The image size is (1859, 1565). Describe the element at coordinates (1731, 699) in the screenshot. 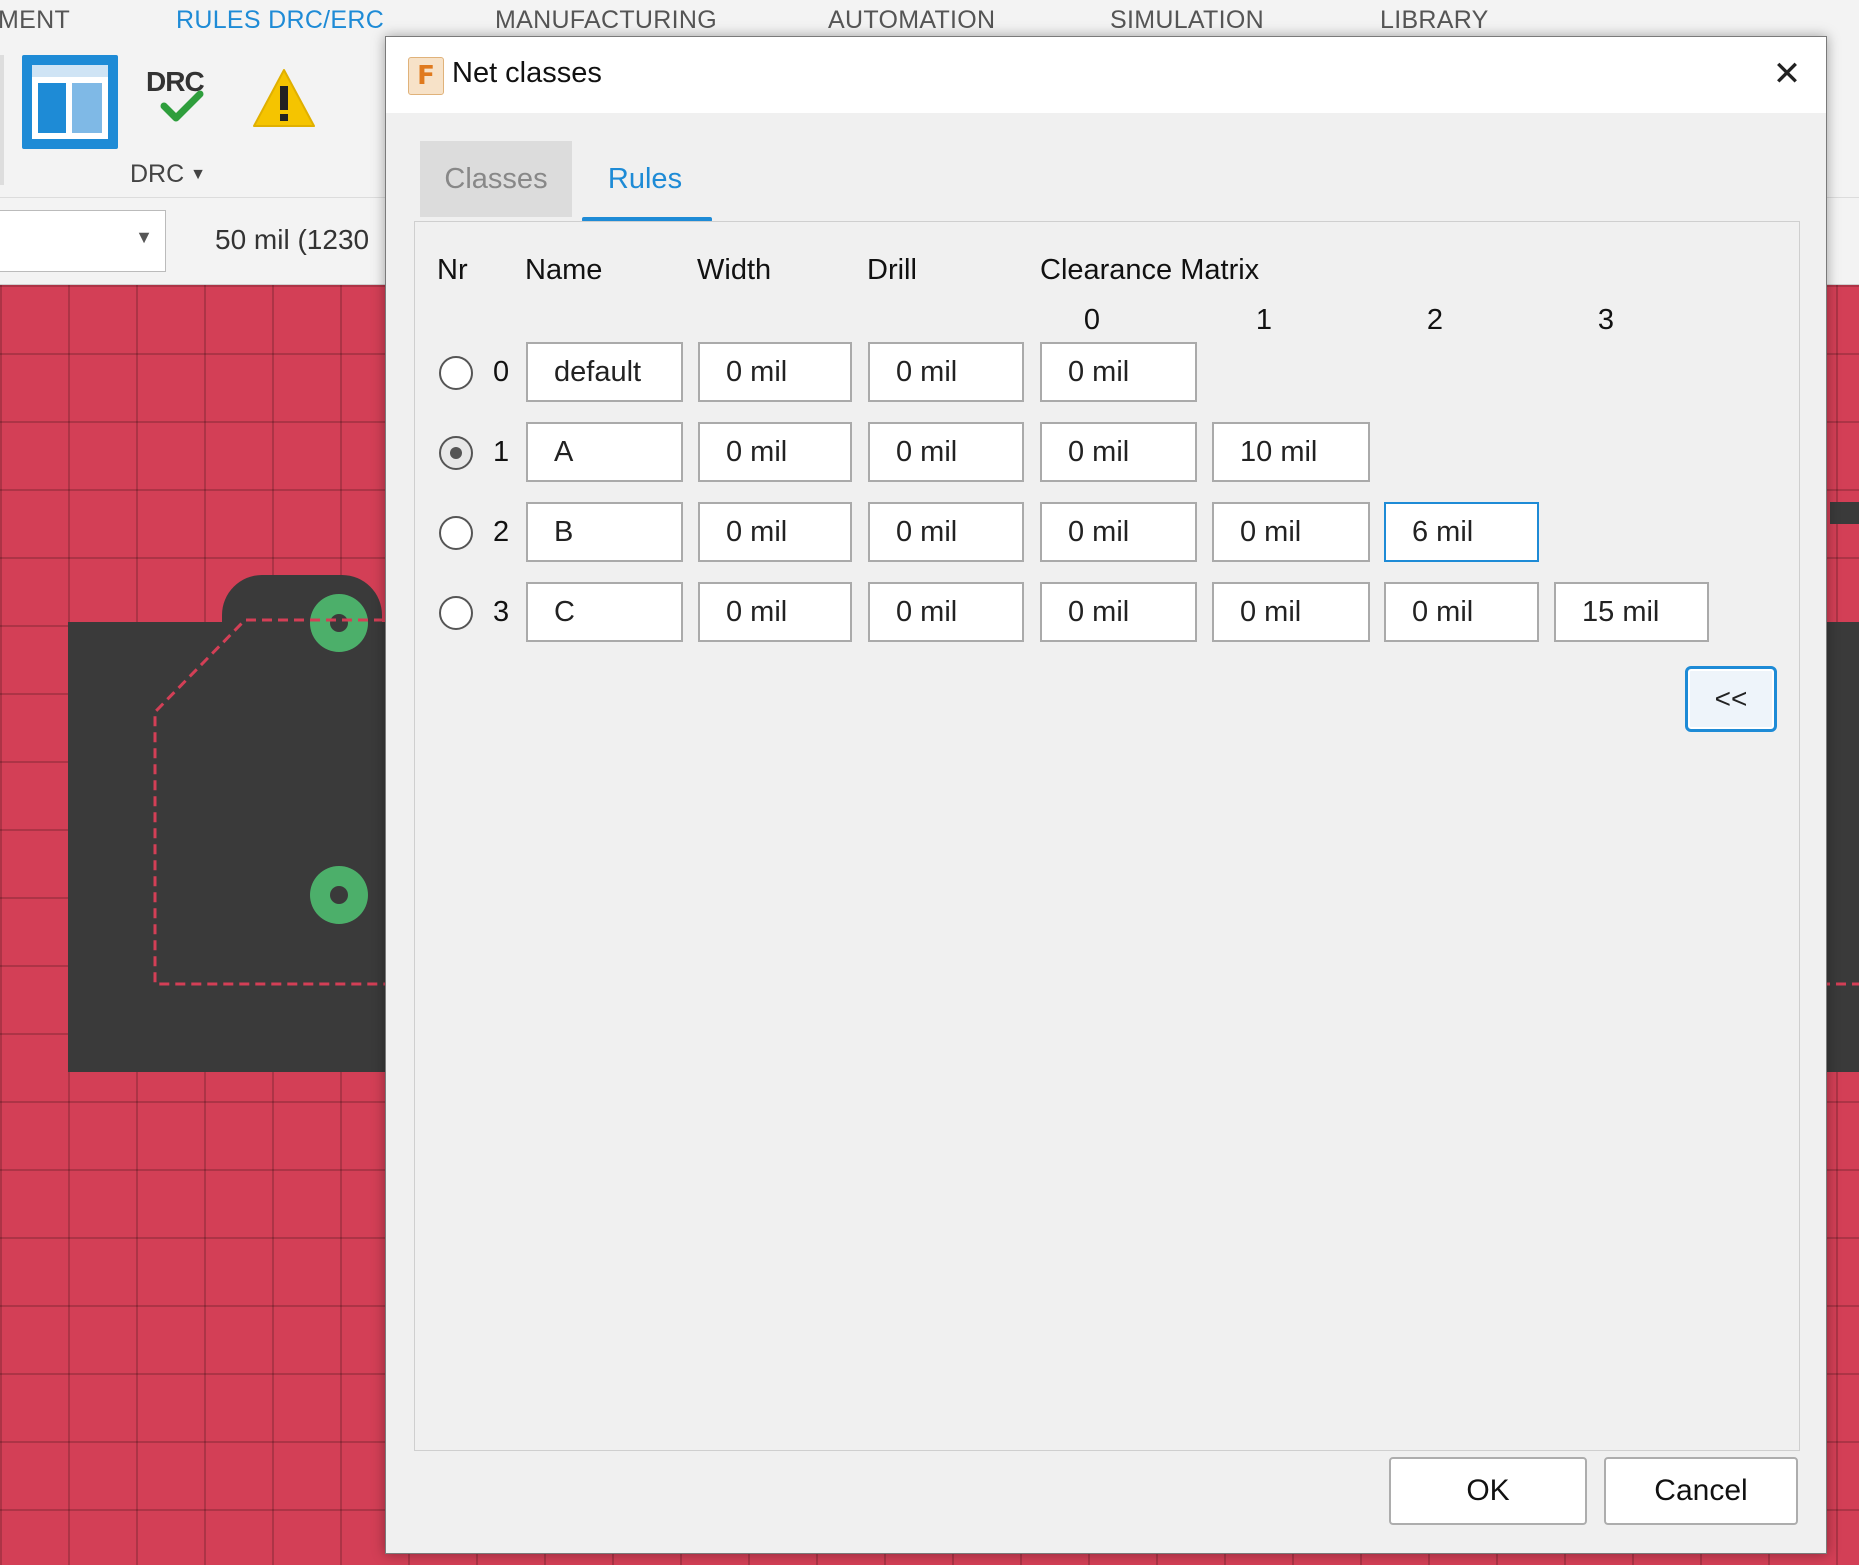

I see `collapse-matrix-button: <<` at that location.